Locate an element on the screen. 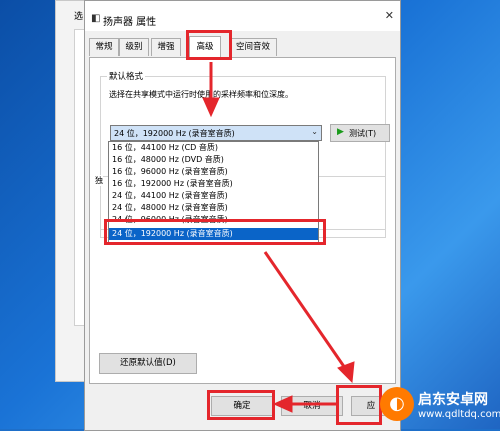  test-button: ▶ 测试(T) is located at coordinates (360, 133).